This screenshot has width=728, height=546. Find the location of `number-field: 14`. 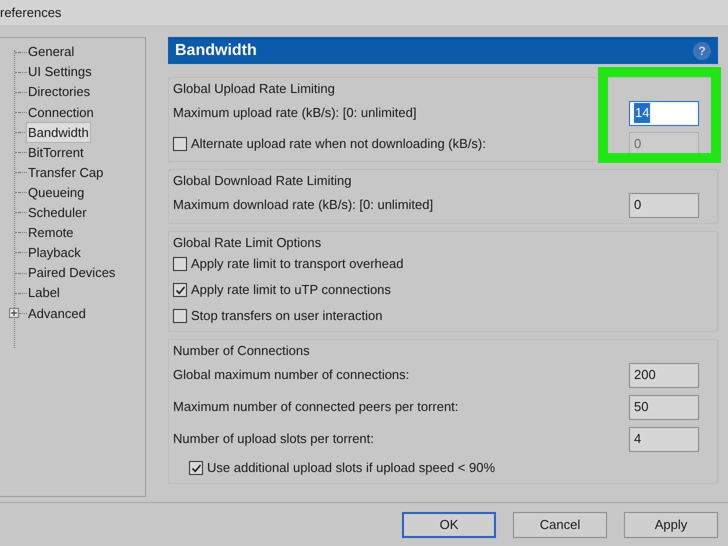

number-field: 14 is located at coordinates (664, 113).